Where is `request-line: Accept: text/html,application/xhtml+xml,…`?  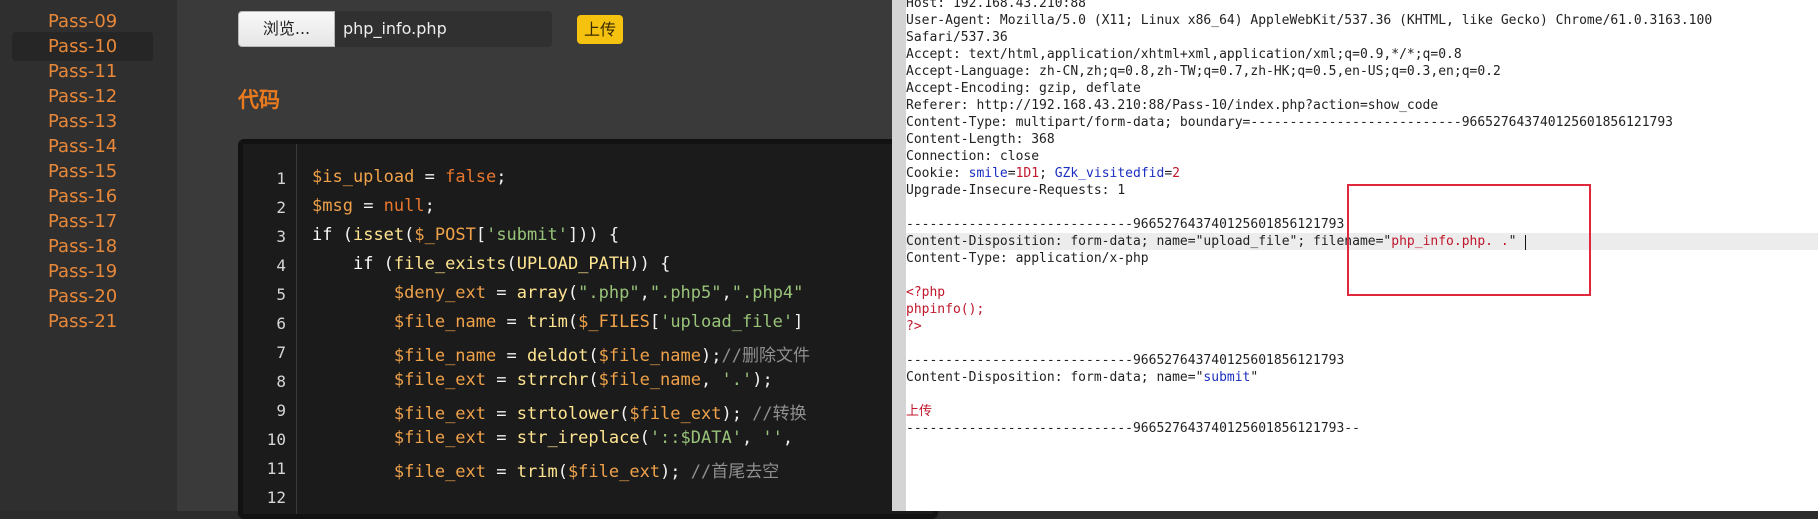 request-line: Accept: text/html,application/xhtml+xml,… is located at coordinates (1184, 54).